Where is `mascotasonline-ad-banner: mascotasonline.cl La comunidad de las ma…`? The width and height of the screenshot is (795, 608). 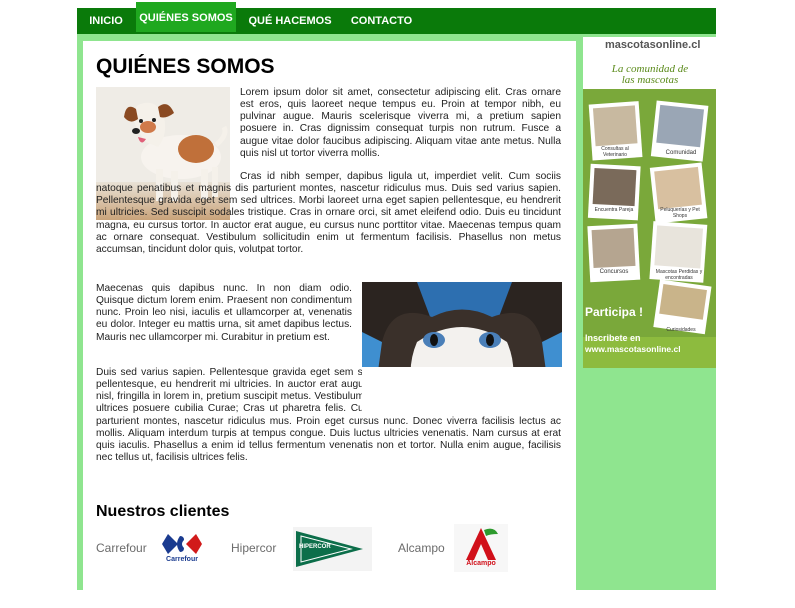
mascotasonline-ad-banner: mascotasonline.cl La comunidad de las ma… is located at coordinates (649, 202).